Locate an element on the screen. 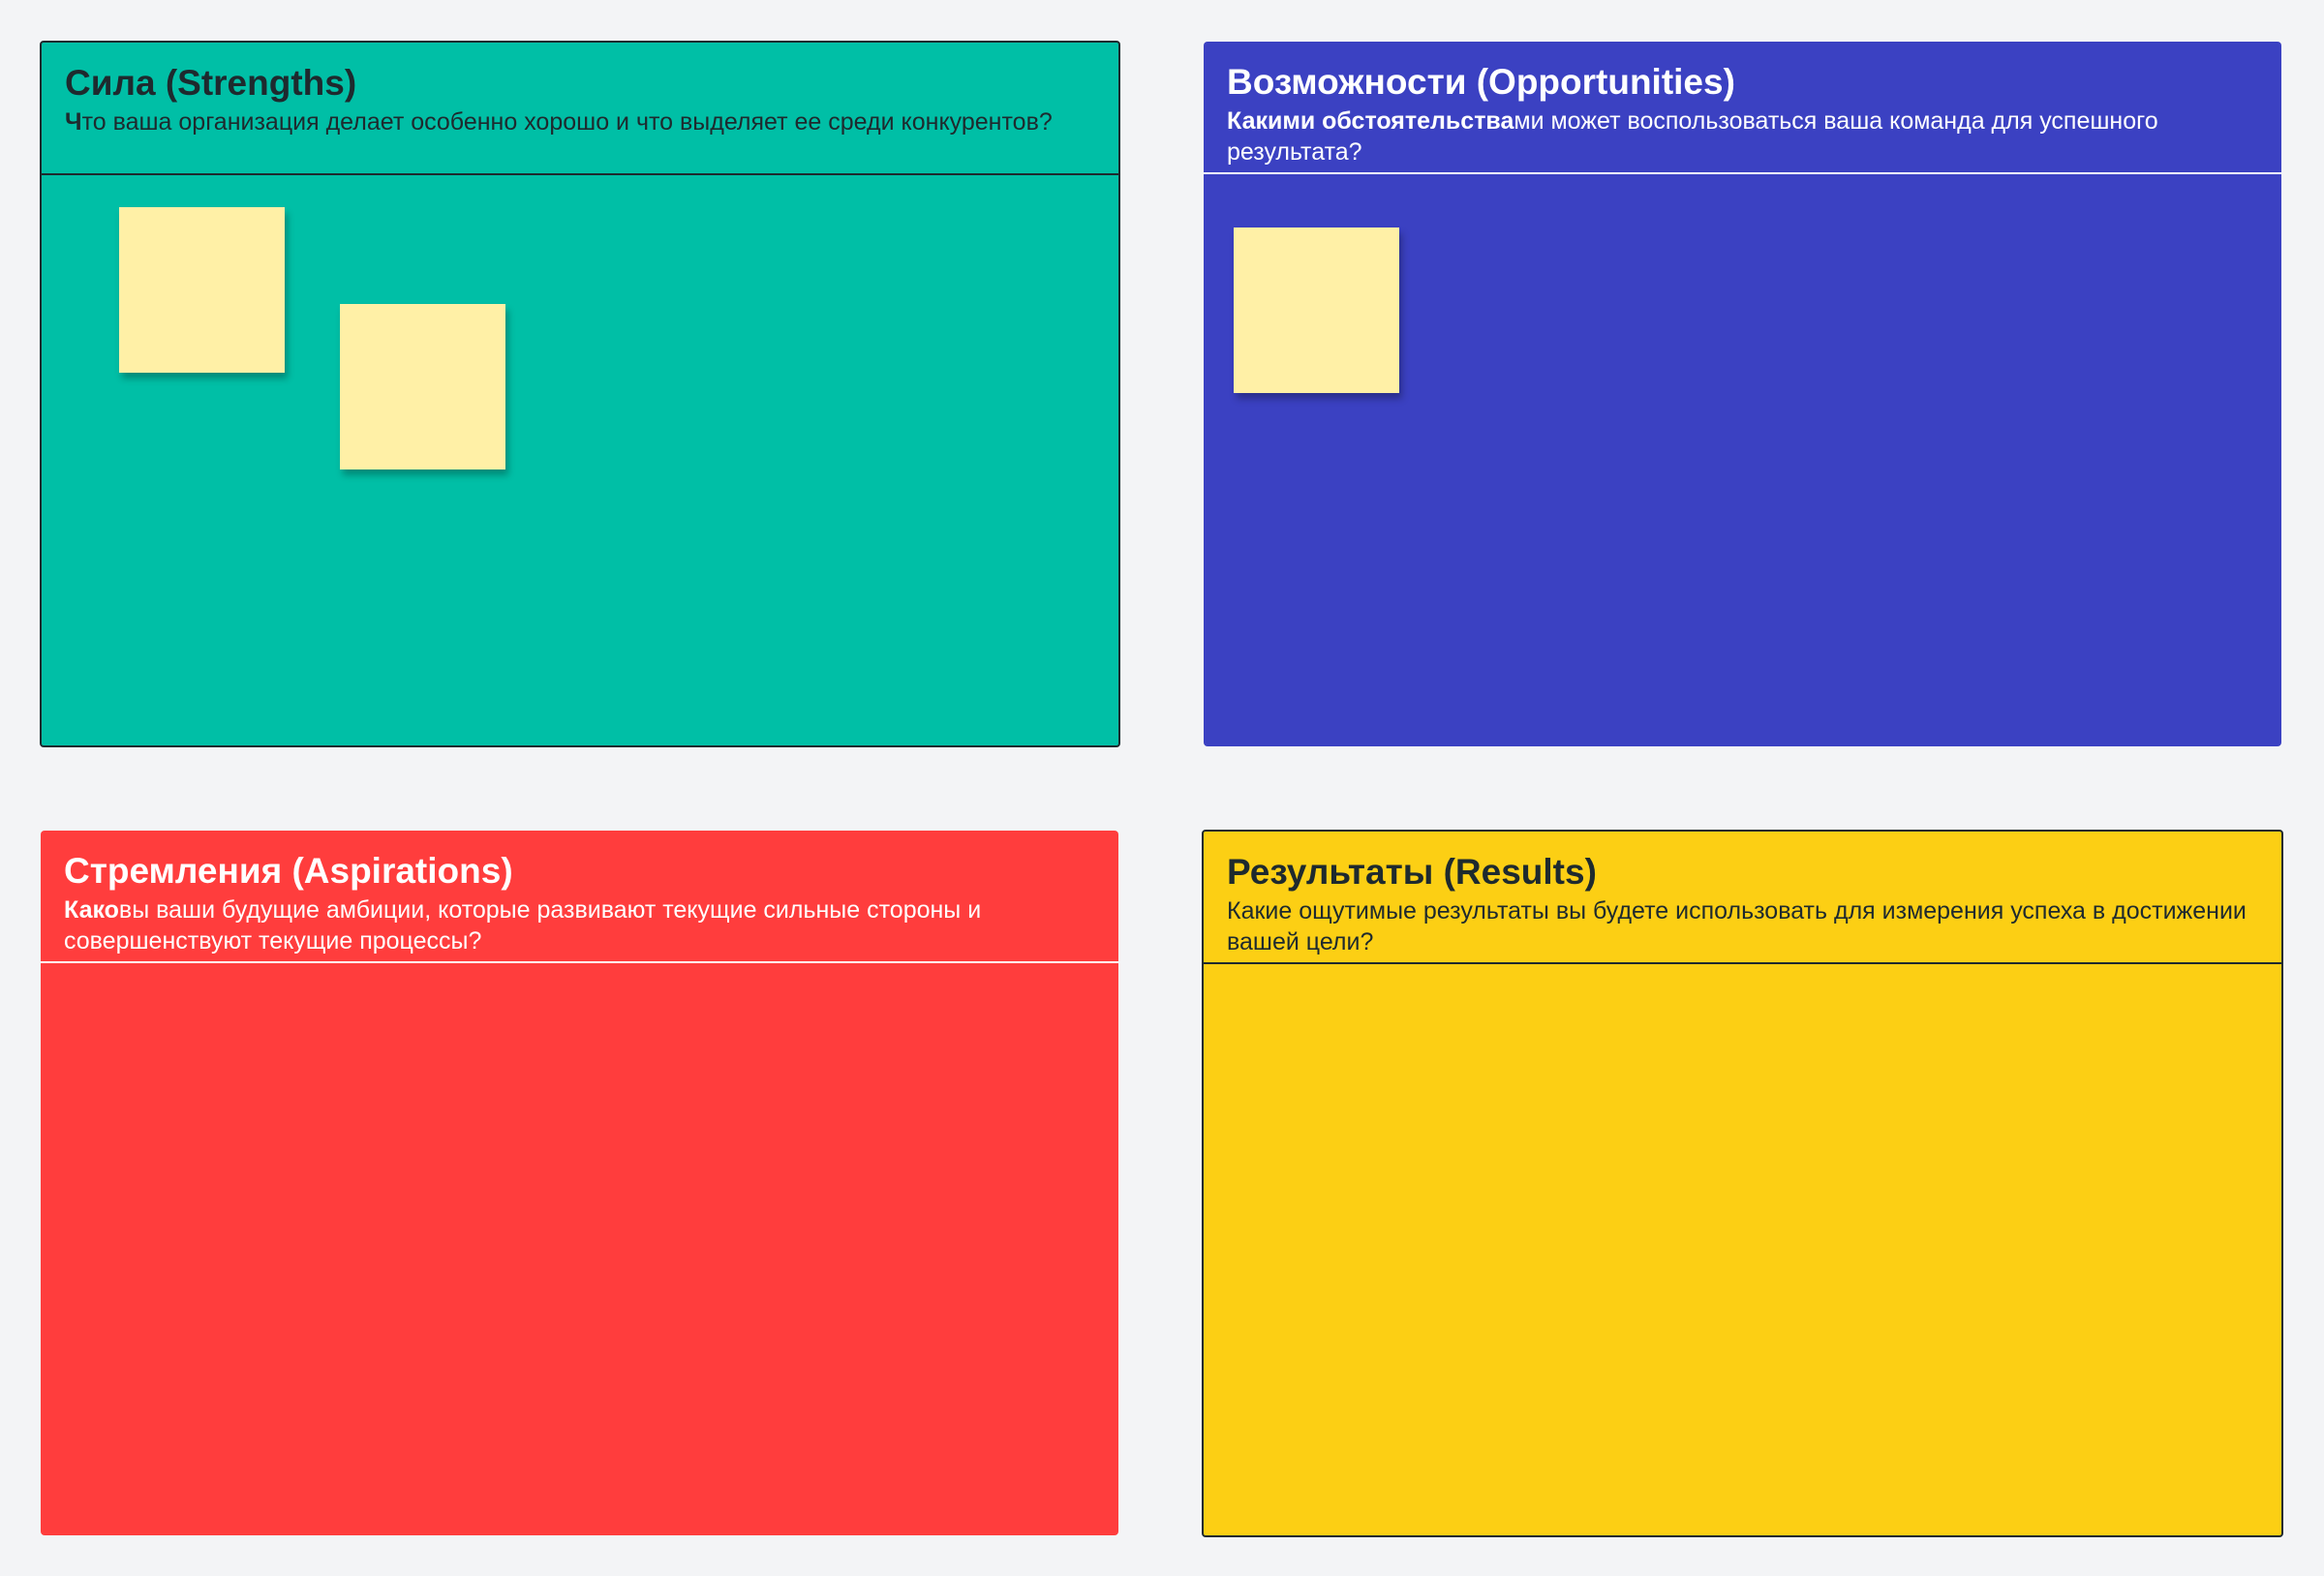 This screenshot has width=2324, height=1576. frame-strengths-description-bold: Ч is located at coordinates (73, 122).